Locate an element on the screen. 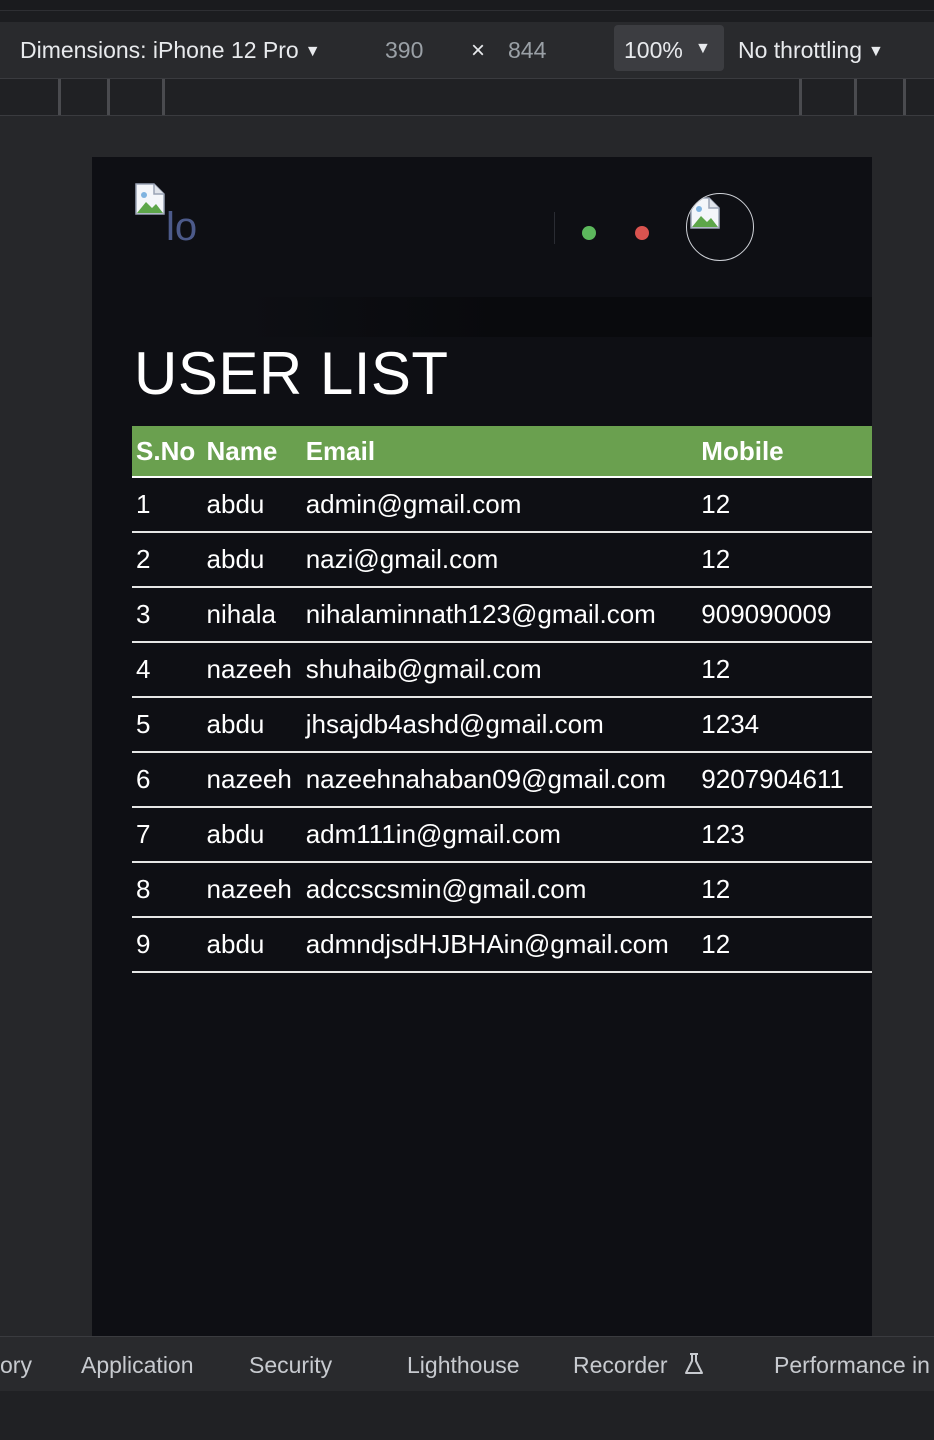 The height and width of the screenshot is (1440, 934). online-status-dot is located at coordinates (589, 233).